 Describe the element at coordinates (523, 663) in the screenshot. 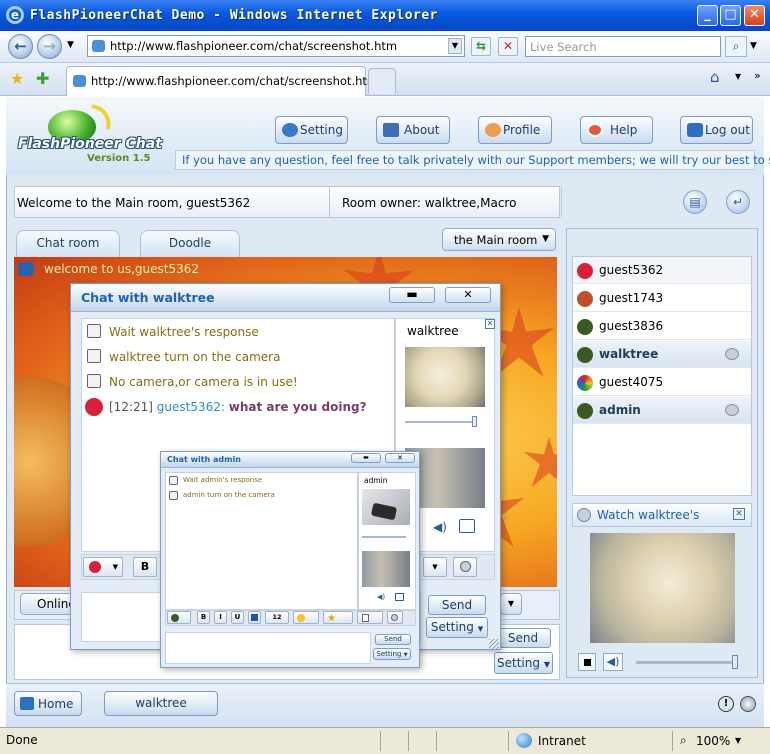

I see `main-setting-button: Setting ▼` at that location.